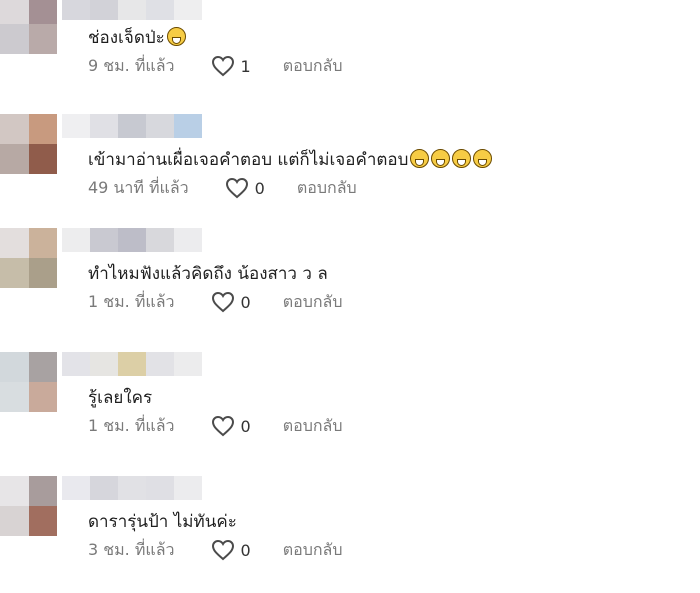 This screenshot has height=593, width=700. Describe the element at coordinates (131, 549) in the screenshot. I see `comment-timestamp: 3 ชม. ที่แล้ว` at that location.